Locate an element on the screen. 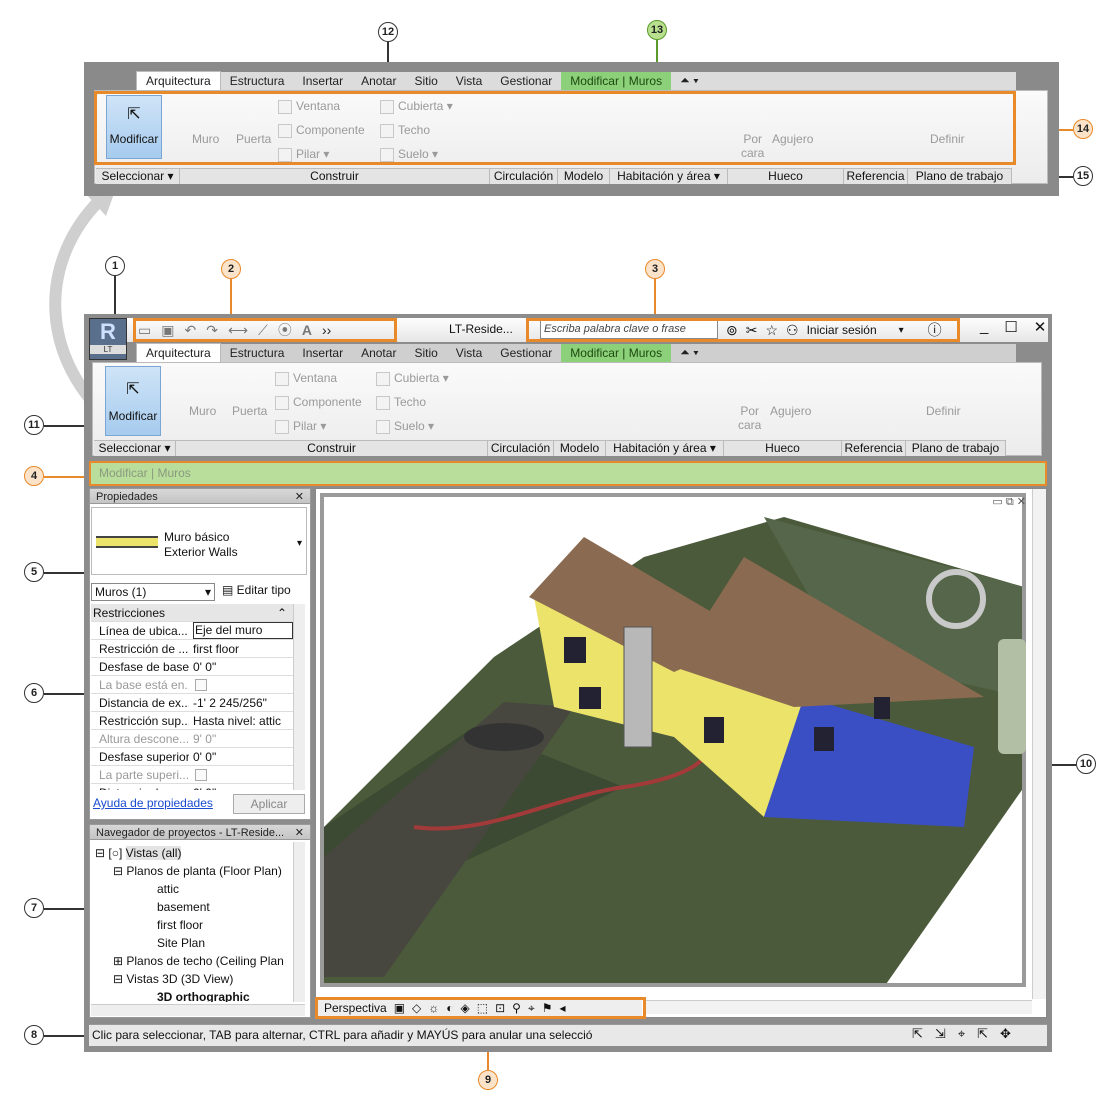 The image size is (1108, 1120). opening-button: Agujero is located at coordinates (790, 411).